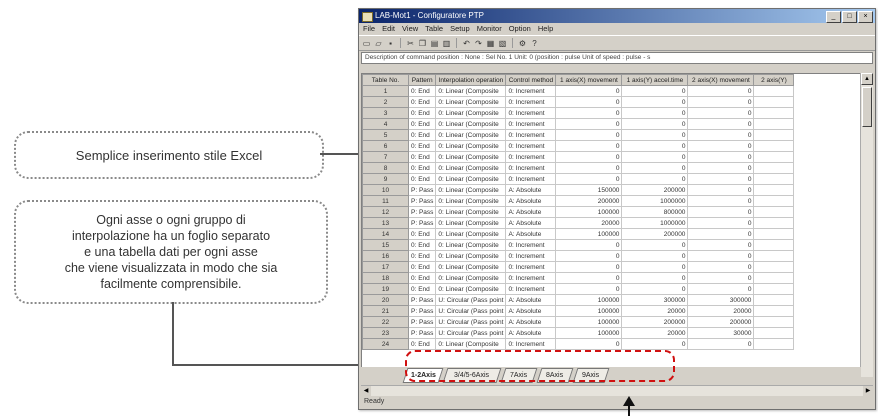 The height and width of the screenshot is (416, 878). I want to click on row-number: 8, so click(385, 168).